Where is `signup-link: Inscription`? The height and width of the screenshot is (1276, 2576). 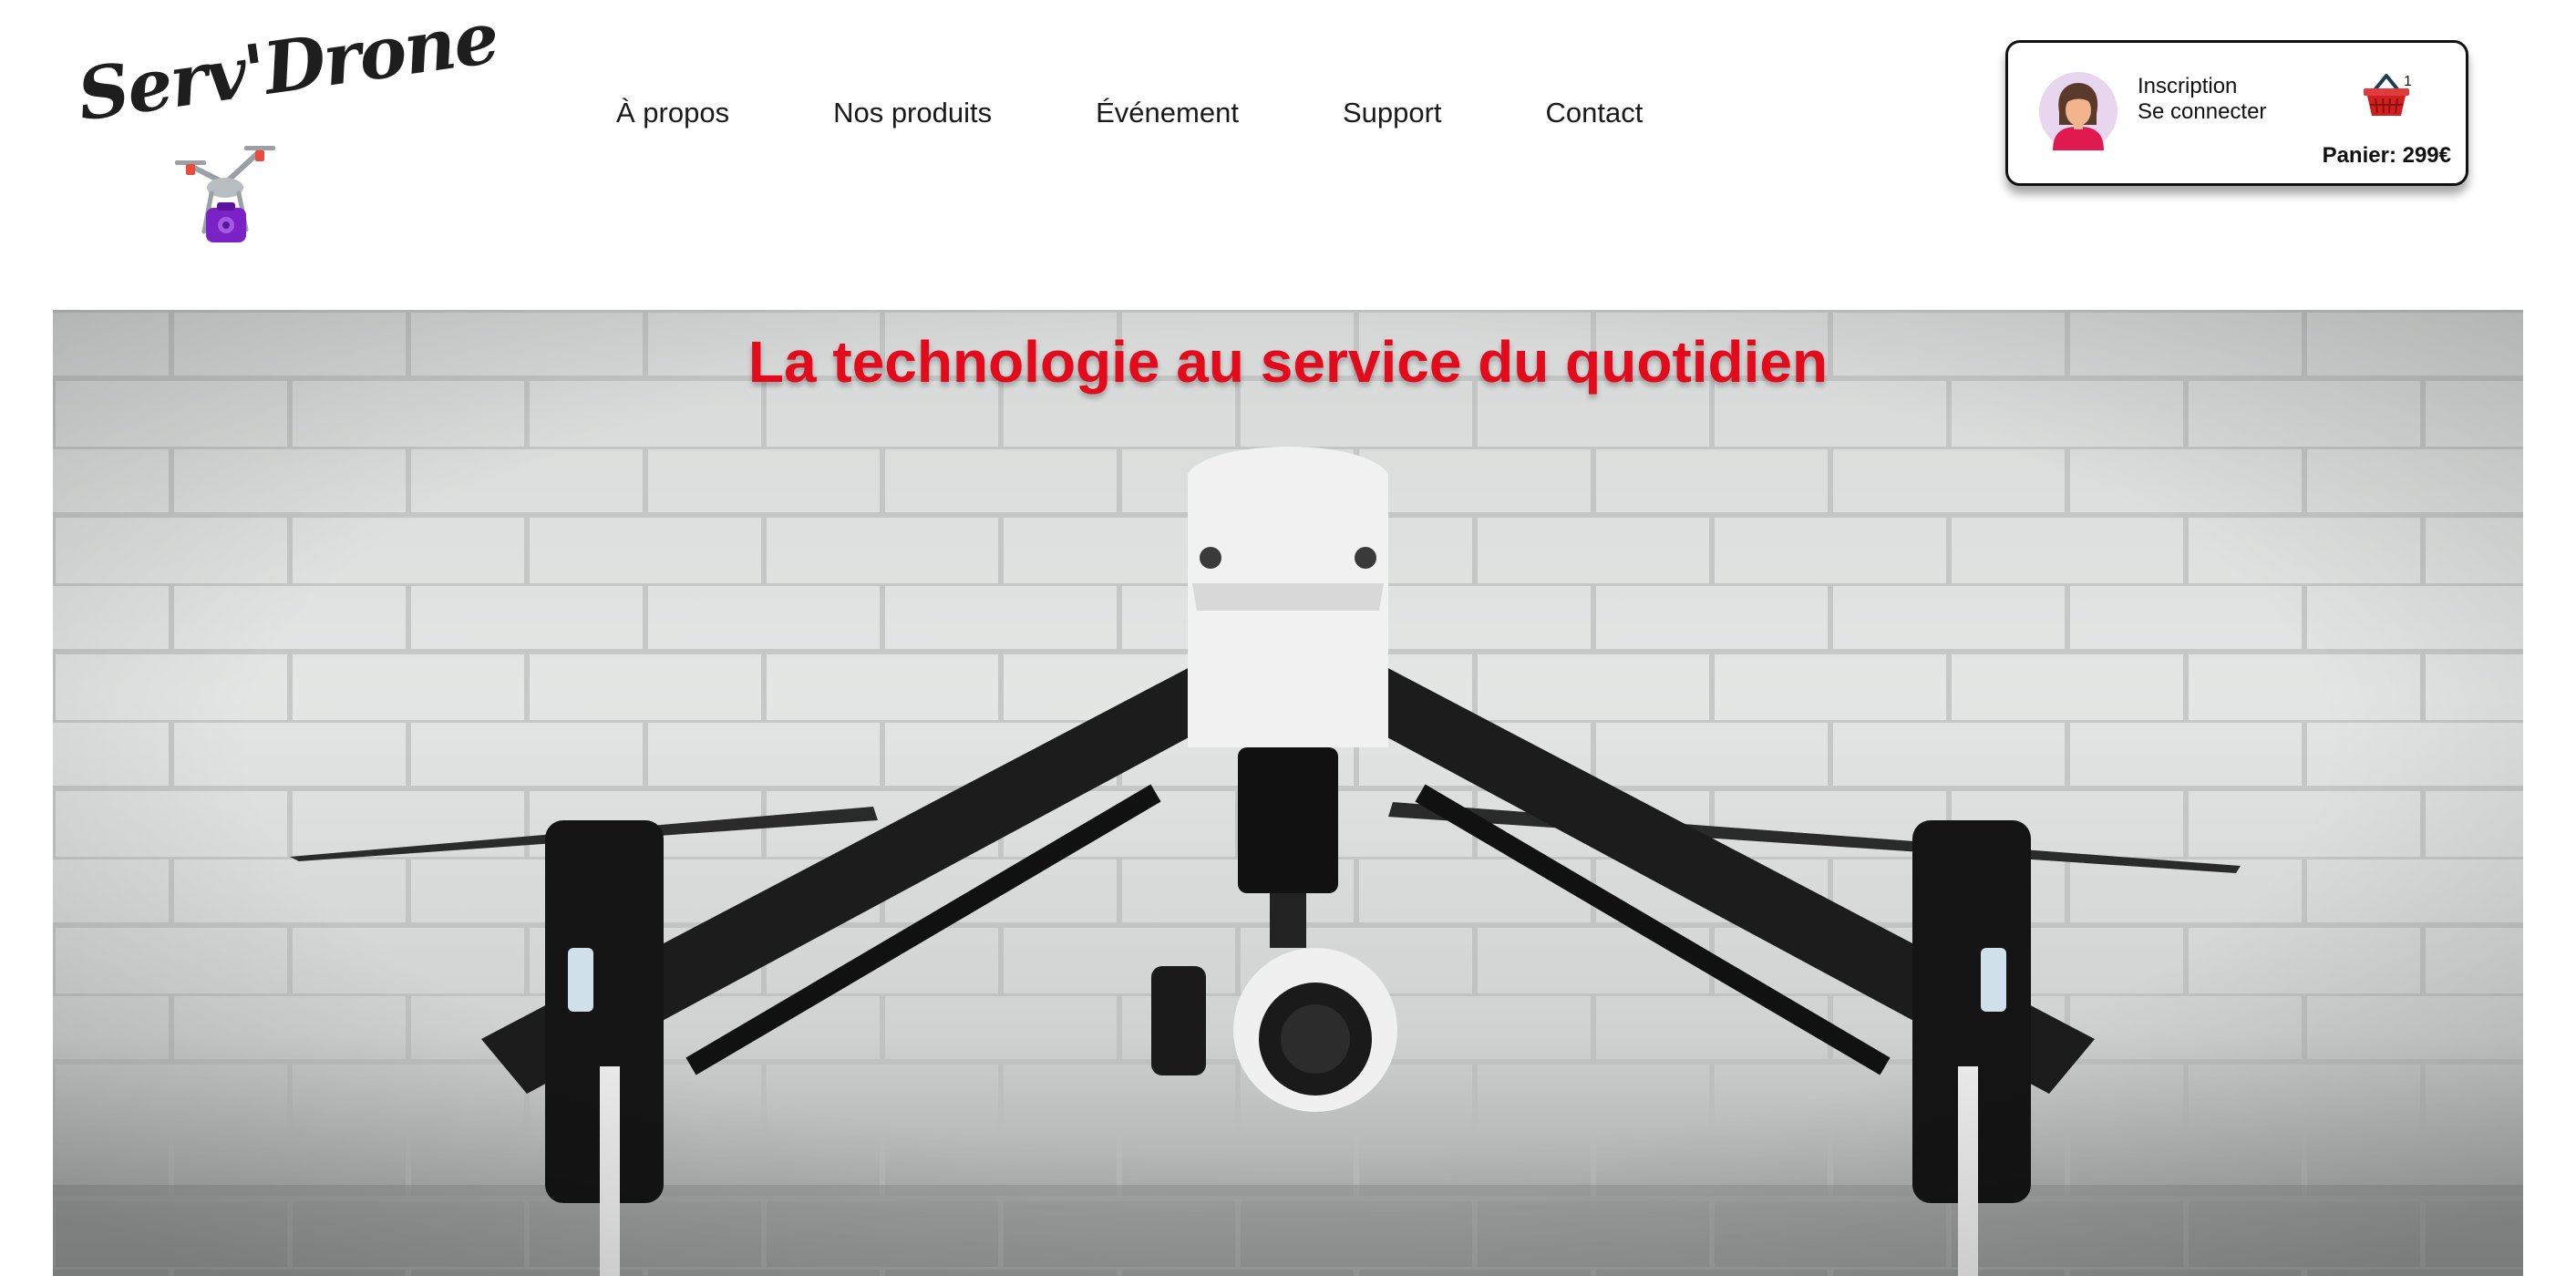 signup-link: Inscription is located at coordinates (2202, 86).